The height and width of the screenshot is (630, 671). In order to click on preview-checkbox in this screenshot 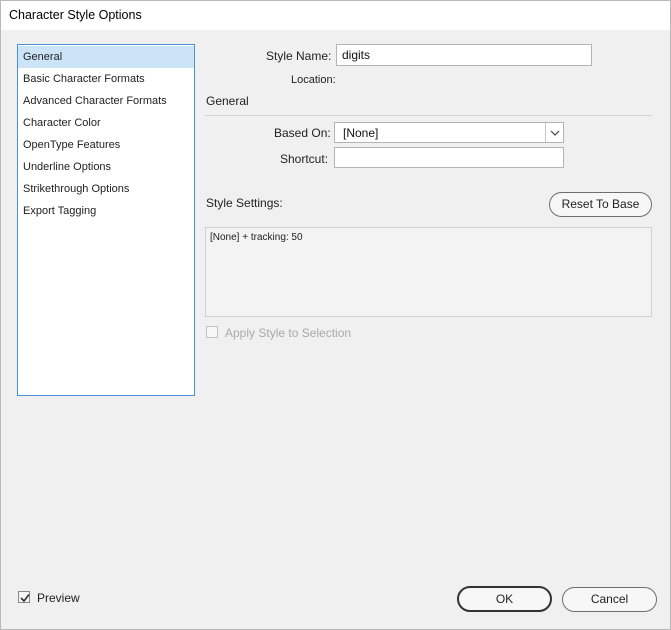, I will do `click(24, 597)`.